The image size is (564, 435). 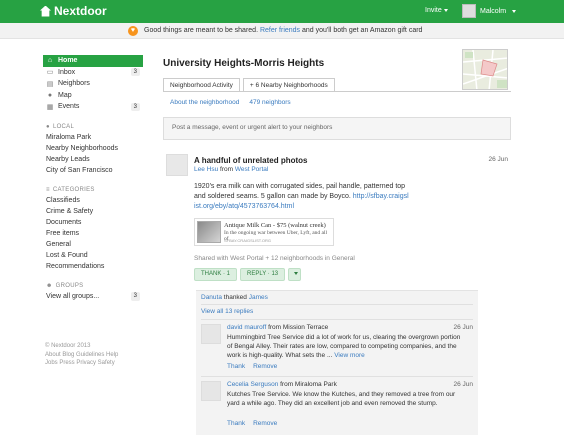 I want to click on more-options-button, so click(x=295, y=274).